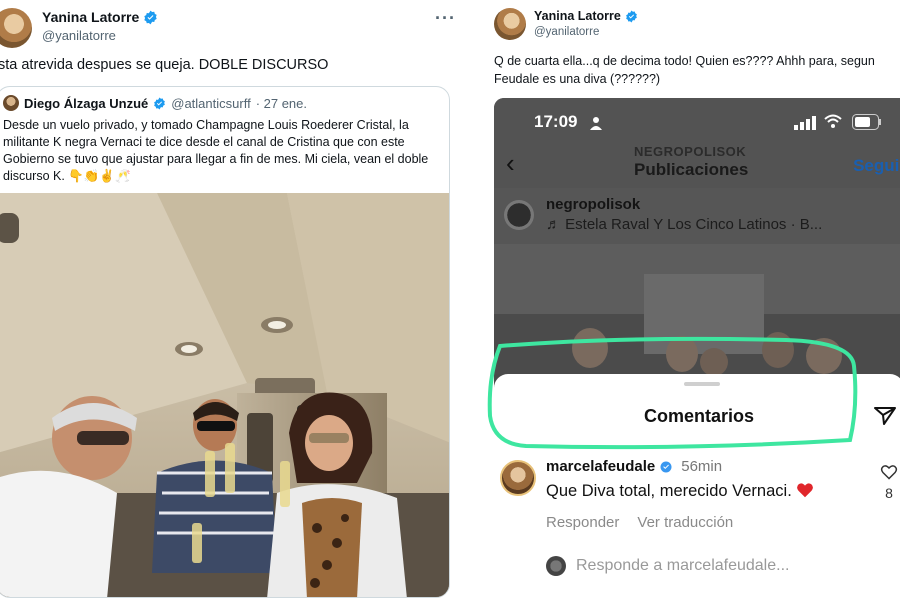 This screenshot has width=900, height=600. What do you see at coordinates (833, 121) in the screenshot?
I see `wifi-icon` at bounding box center [833, 121].